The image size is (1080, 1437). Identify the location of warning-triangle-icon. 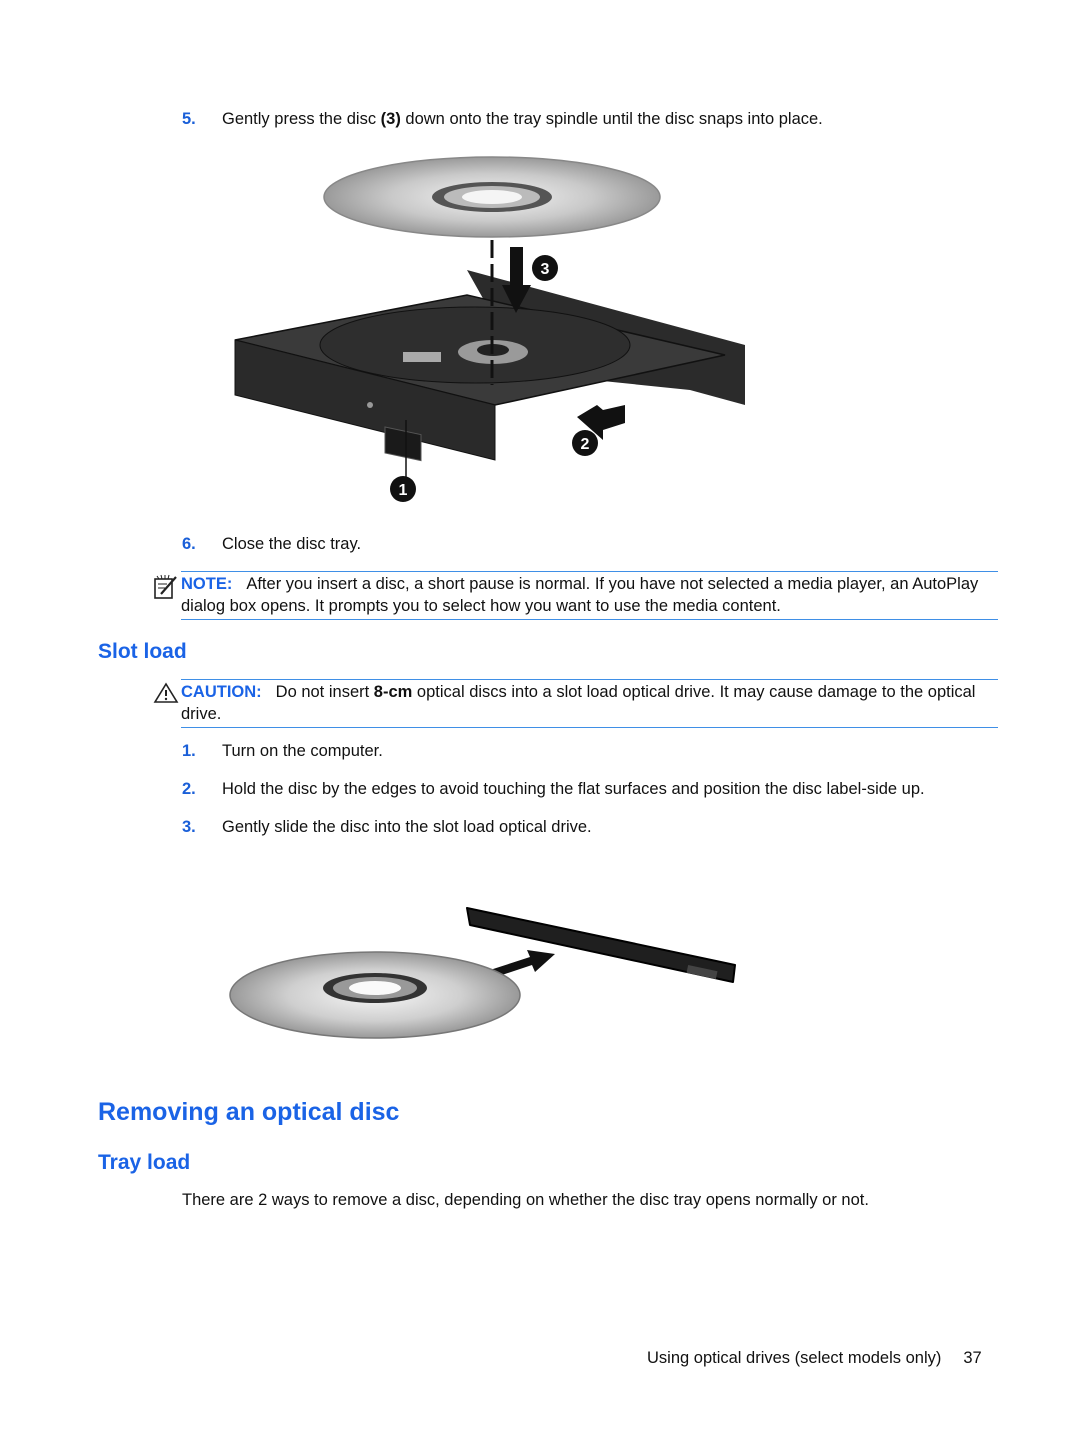
(166, 692).